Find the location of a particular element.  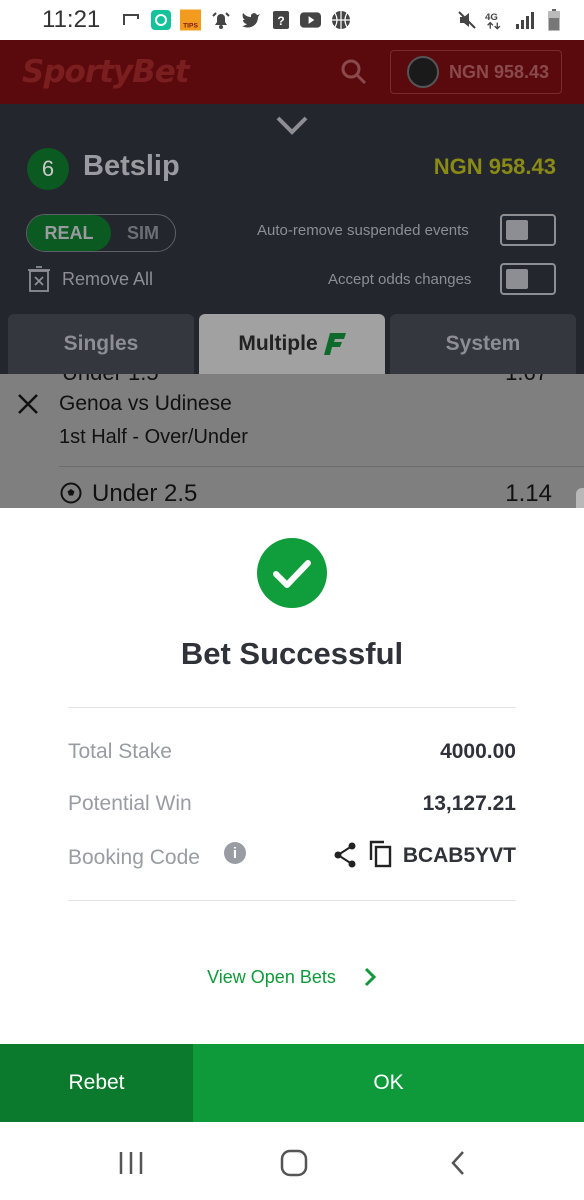

bet-type-tabs: Singles Multiple System is located at coordinates (292, 344).